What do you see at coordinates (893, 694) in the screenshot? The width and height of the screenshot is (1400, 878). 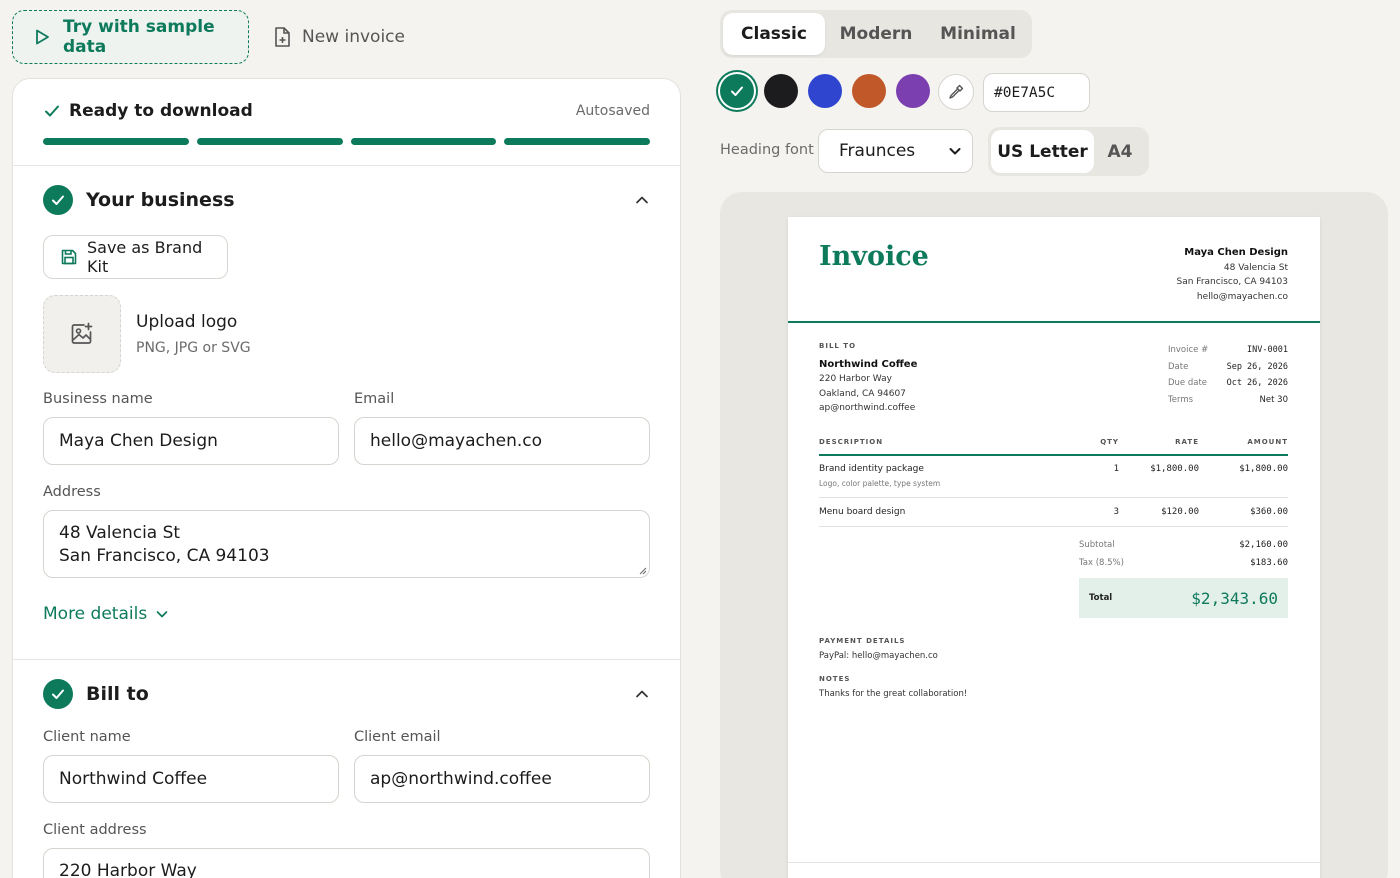 I see `notes-text: Thanks for the great collaboration!` at bounding box center [893, 694].